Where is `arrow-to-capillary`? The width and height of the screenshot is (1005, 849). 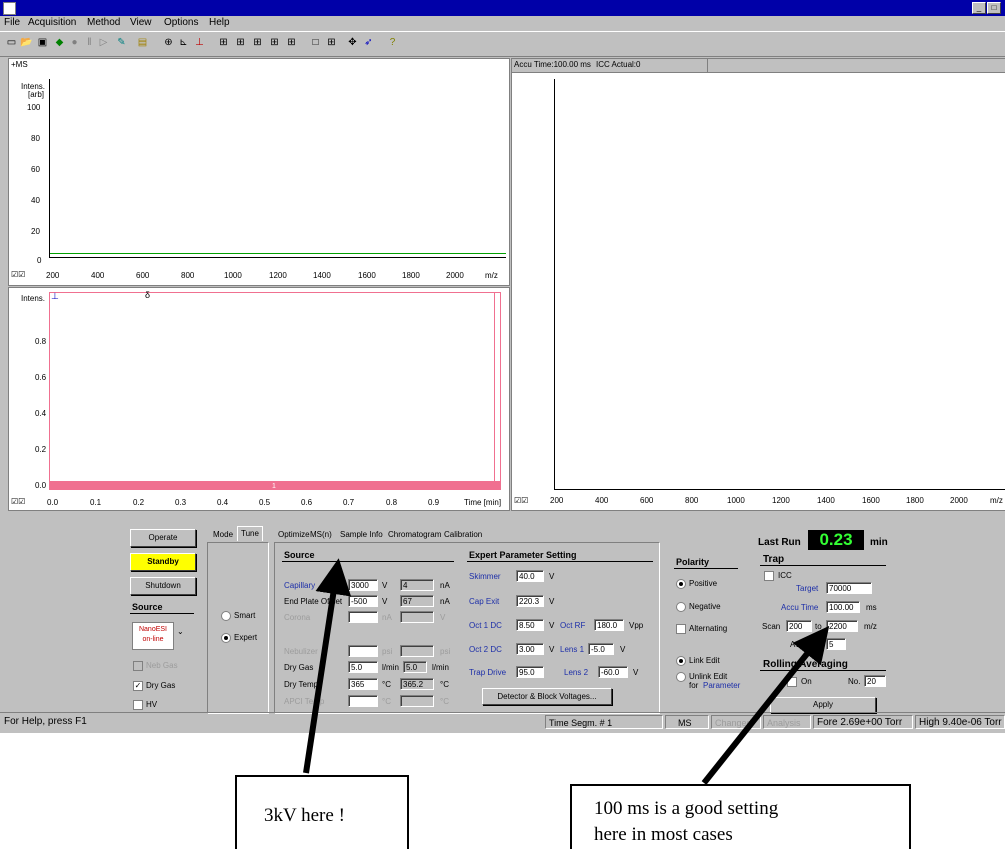
arrow-to-capillary is located at coordinates (327, 666).